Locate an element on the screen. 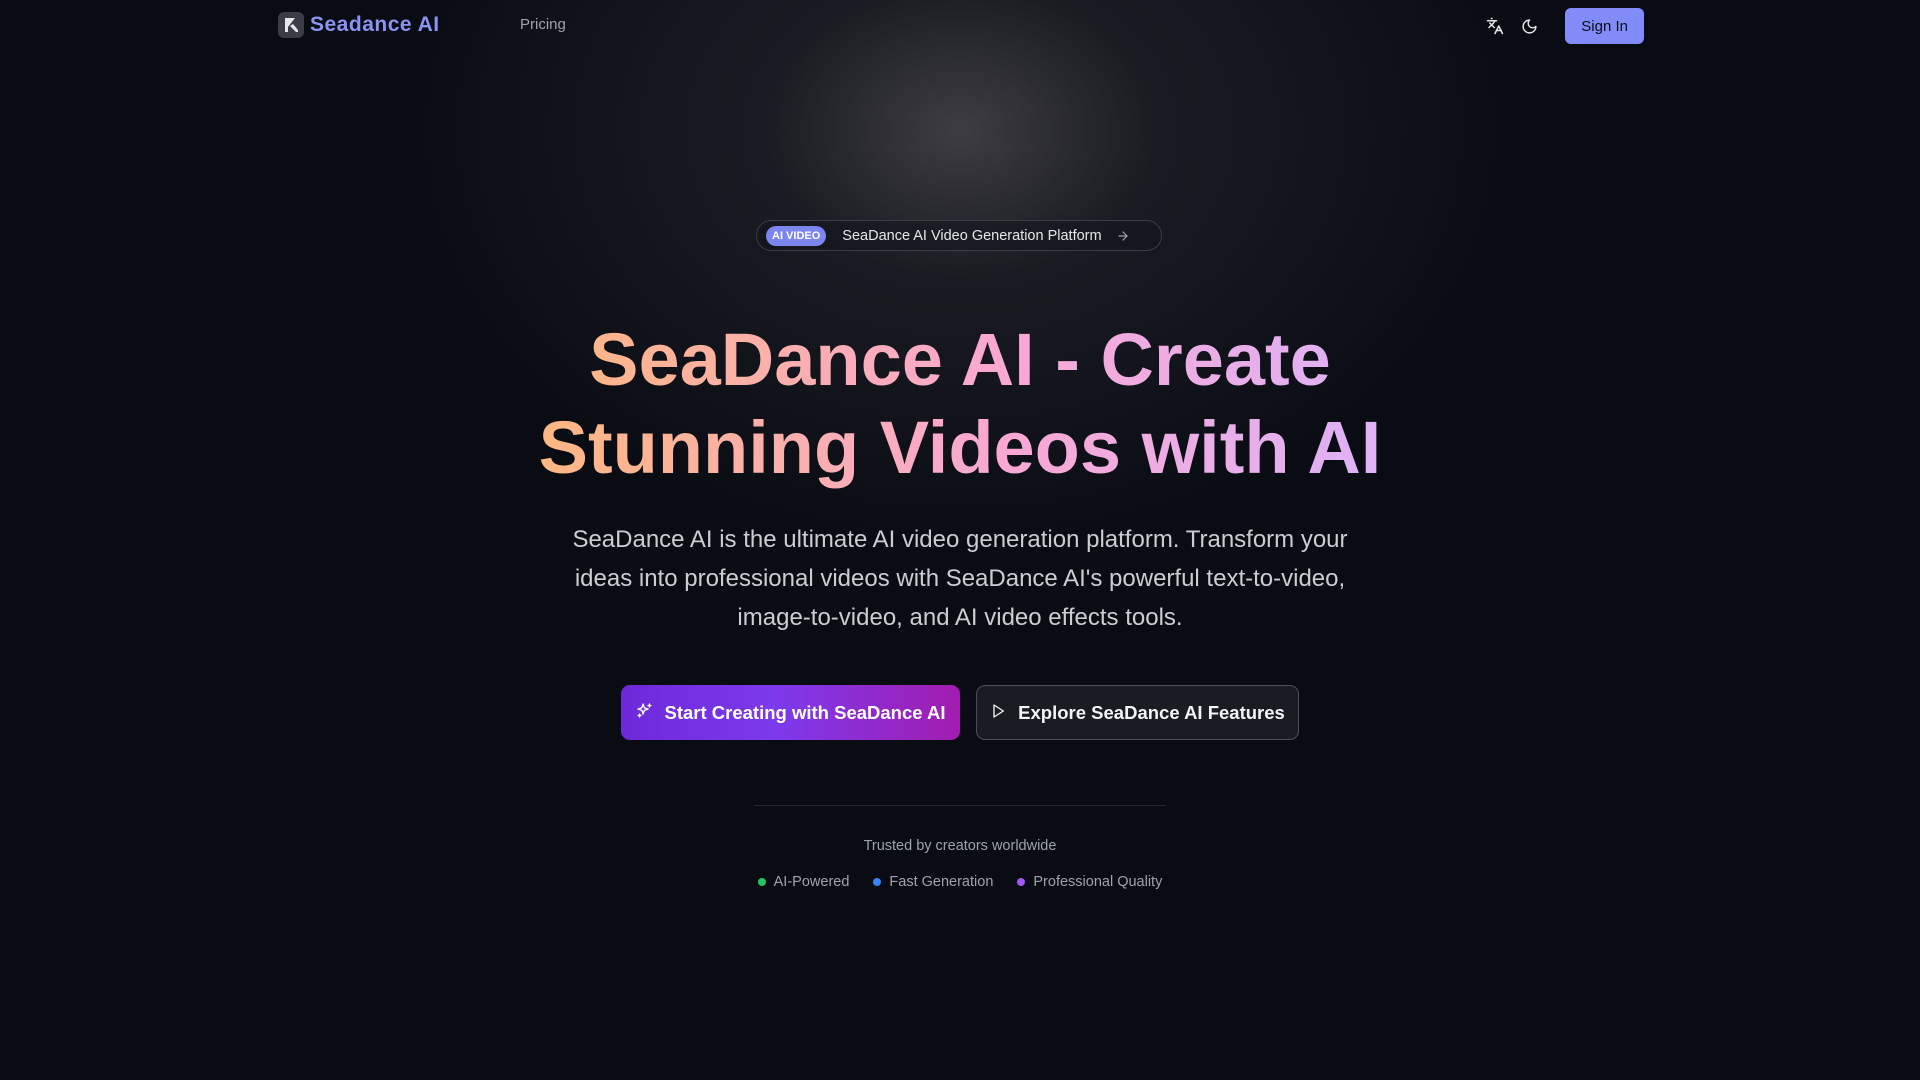  start-creating-button: Start Creating with SeaDance AI is located at coordinates (790, 712).